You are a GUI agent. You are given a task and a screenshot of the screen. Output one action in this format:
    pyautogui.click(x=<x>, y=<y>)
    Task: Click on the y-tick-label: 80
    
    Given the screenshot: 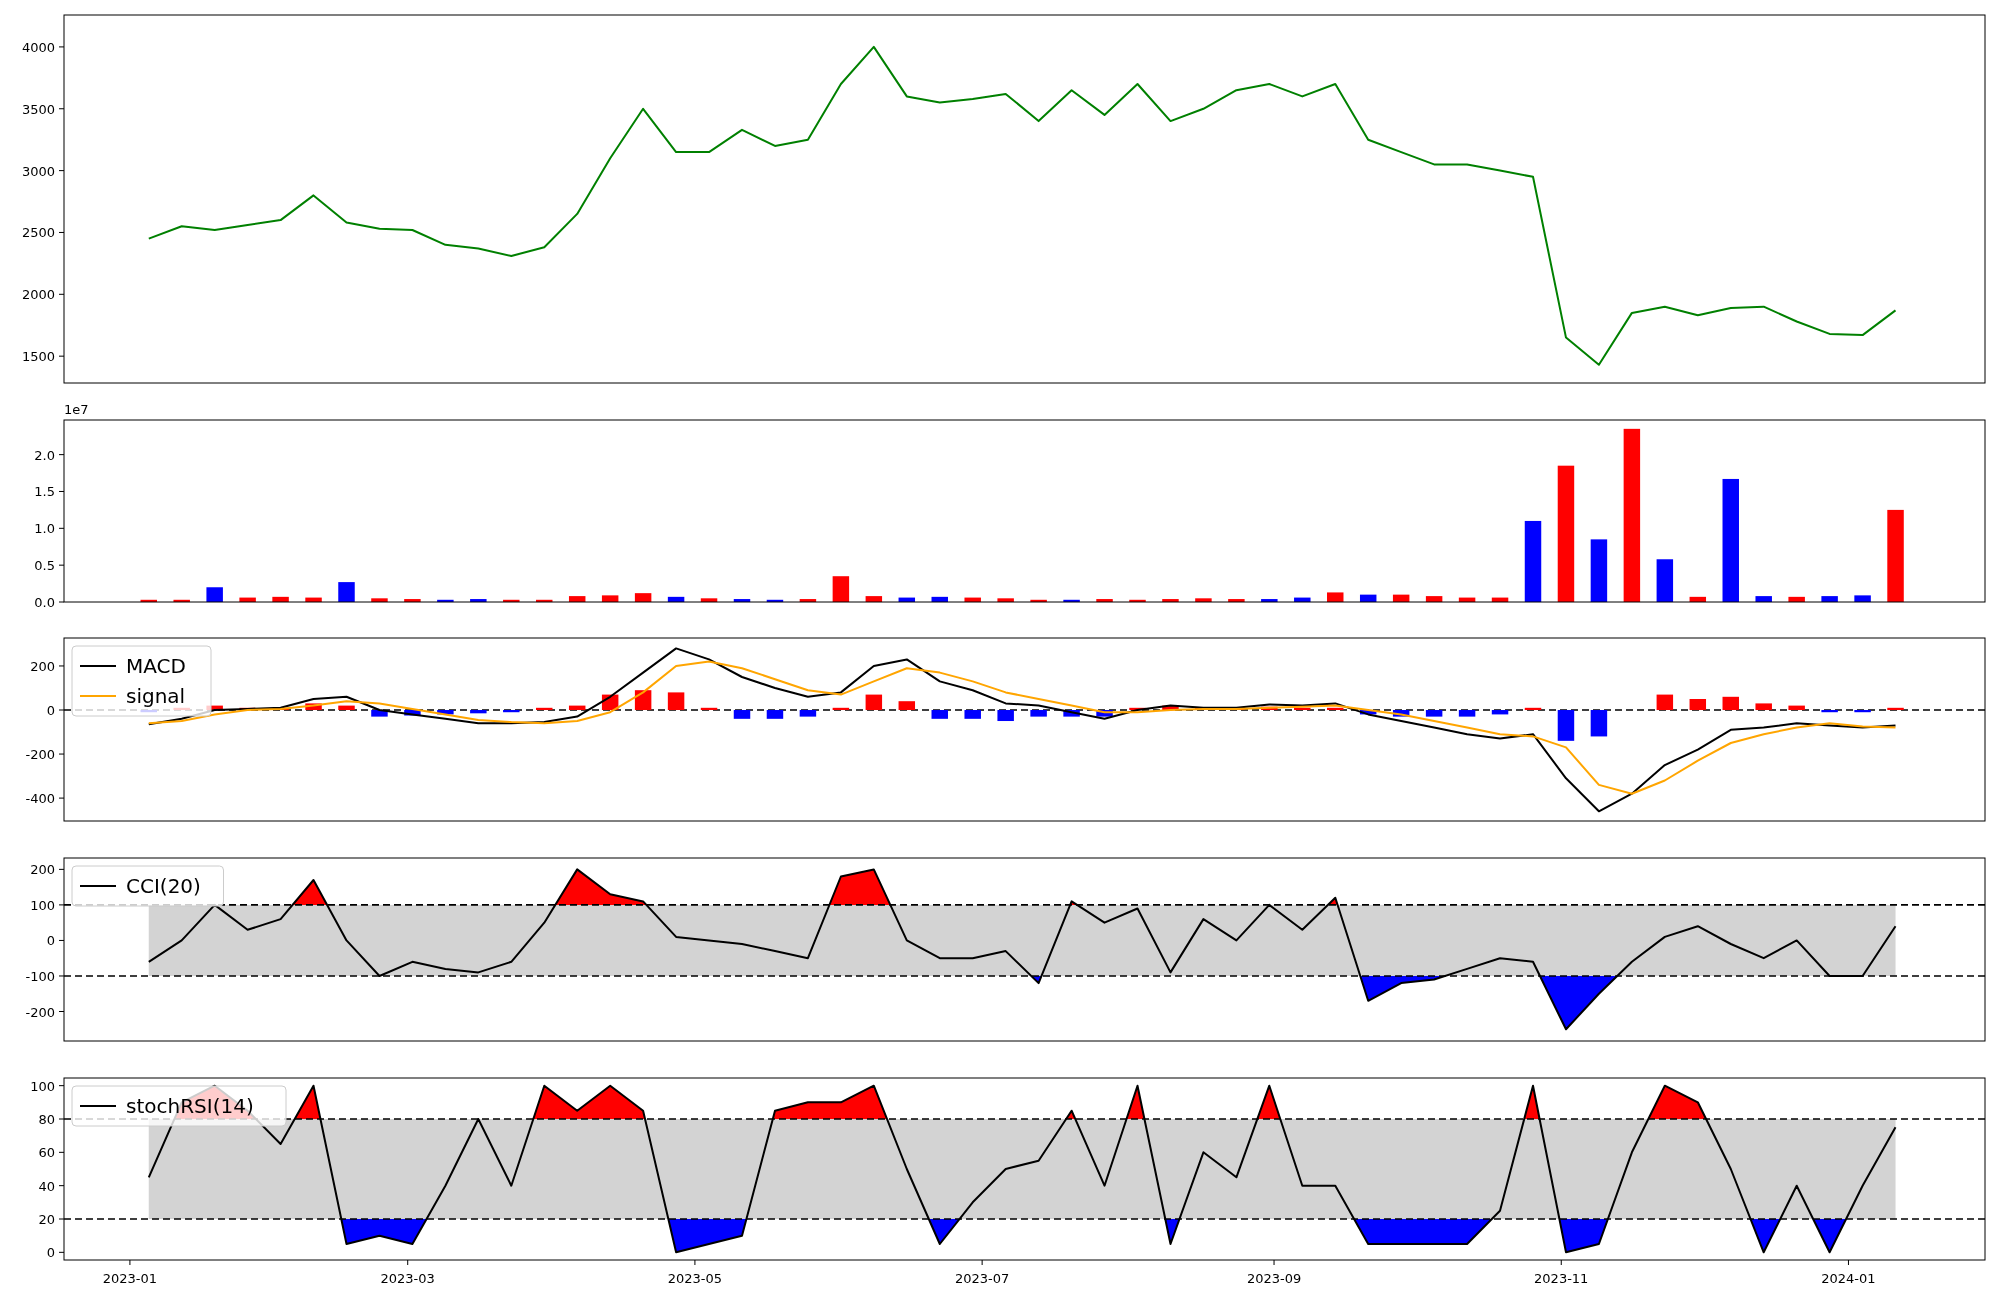 What is the action you would take?
    pyautogui.click(x=46, y=1119)
    